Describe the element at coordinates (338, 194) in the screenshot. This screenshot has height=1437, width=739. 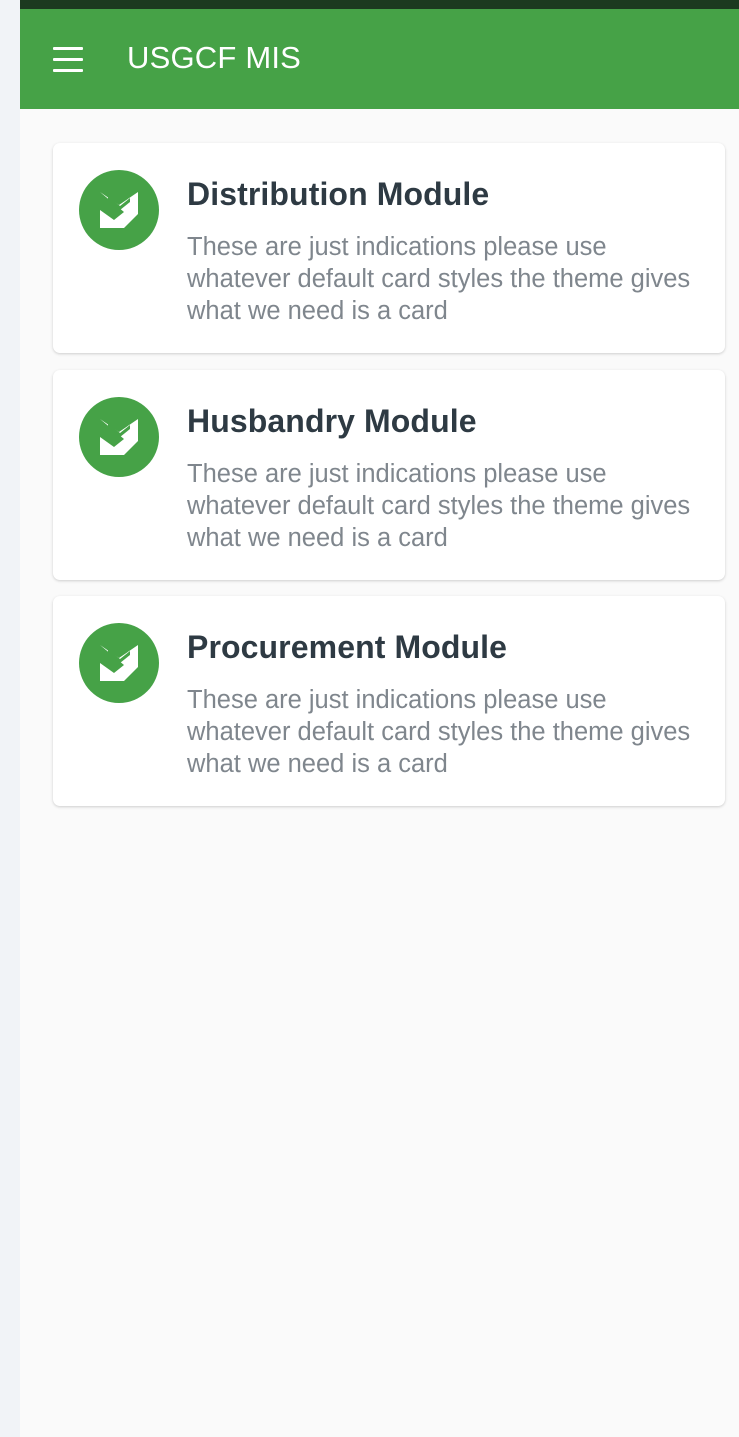
I see `card-title: Distribution Module` at that location.